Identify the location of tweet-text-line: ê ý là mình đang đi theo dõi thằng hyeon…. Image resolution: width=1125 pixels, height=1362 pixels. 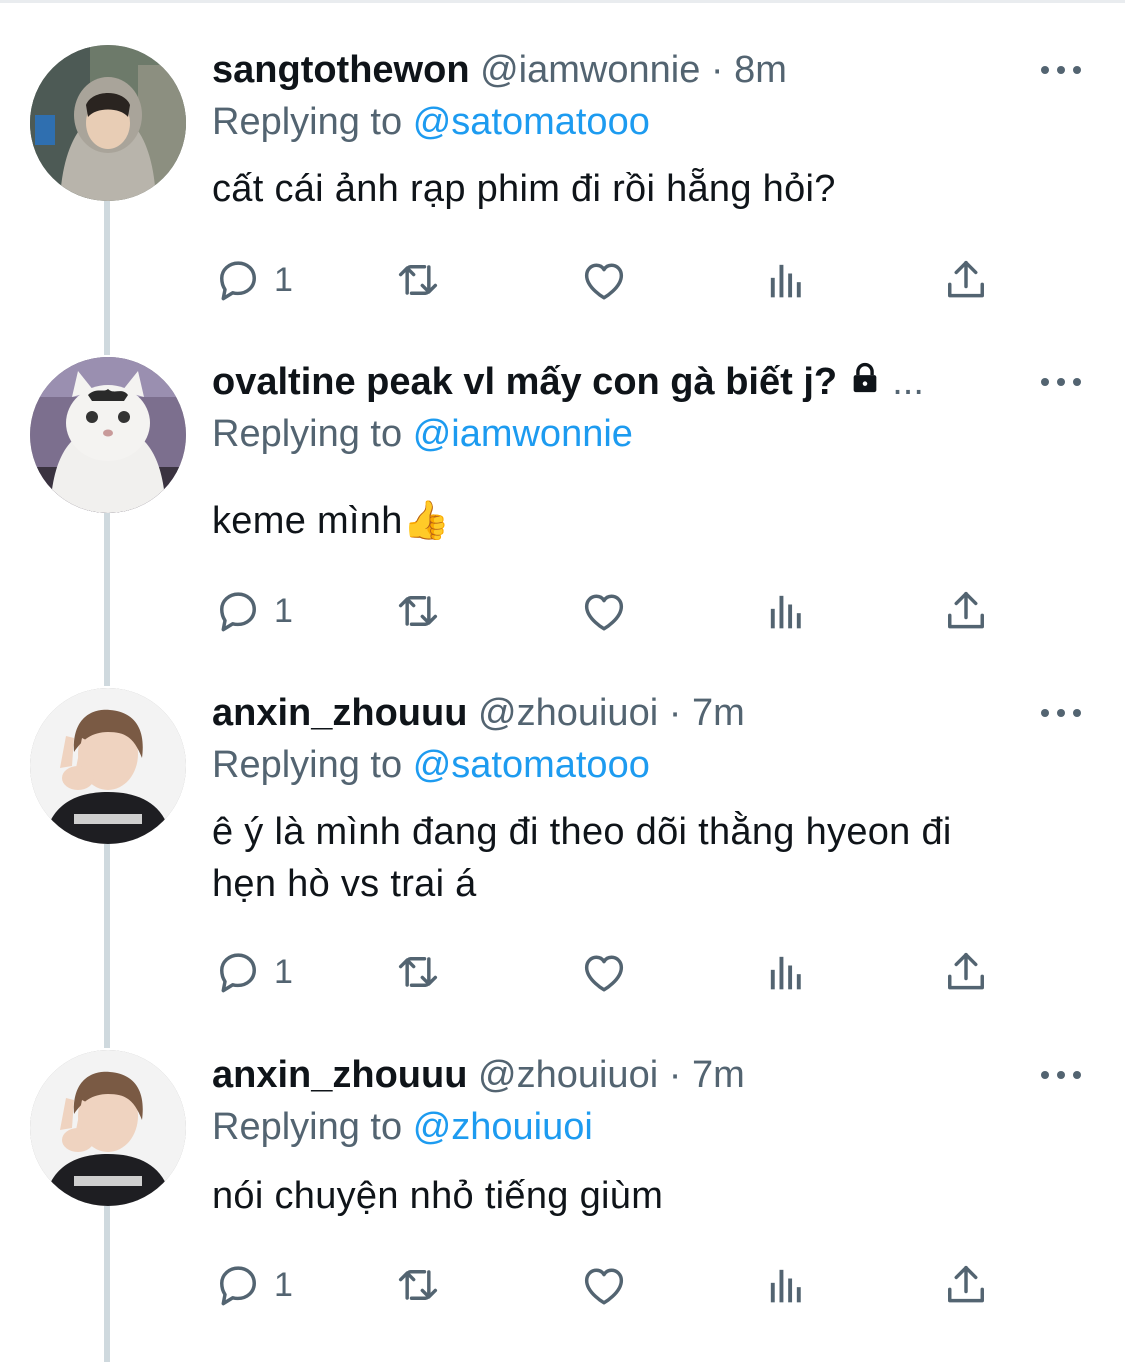
(582, 832).